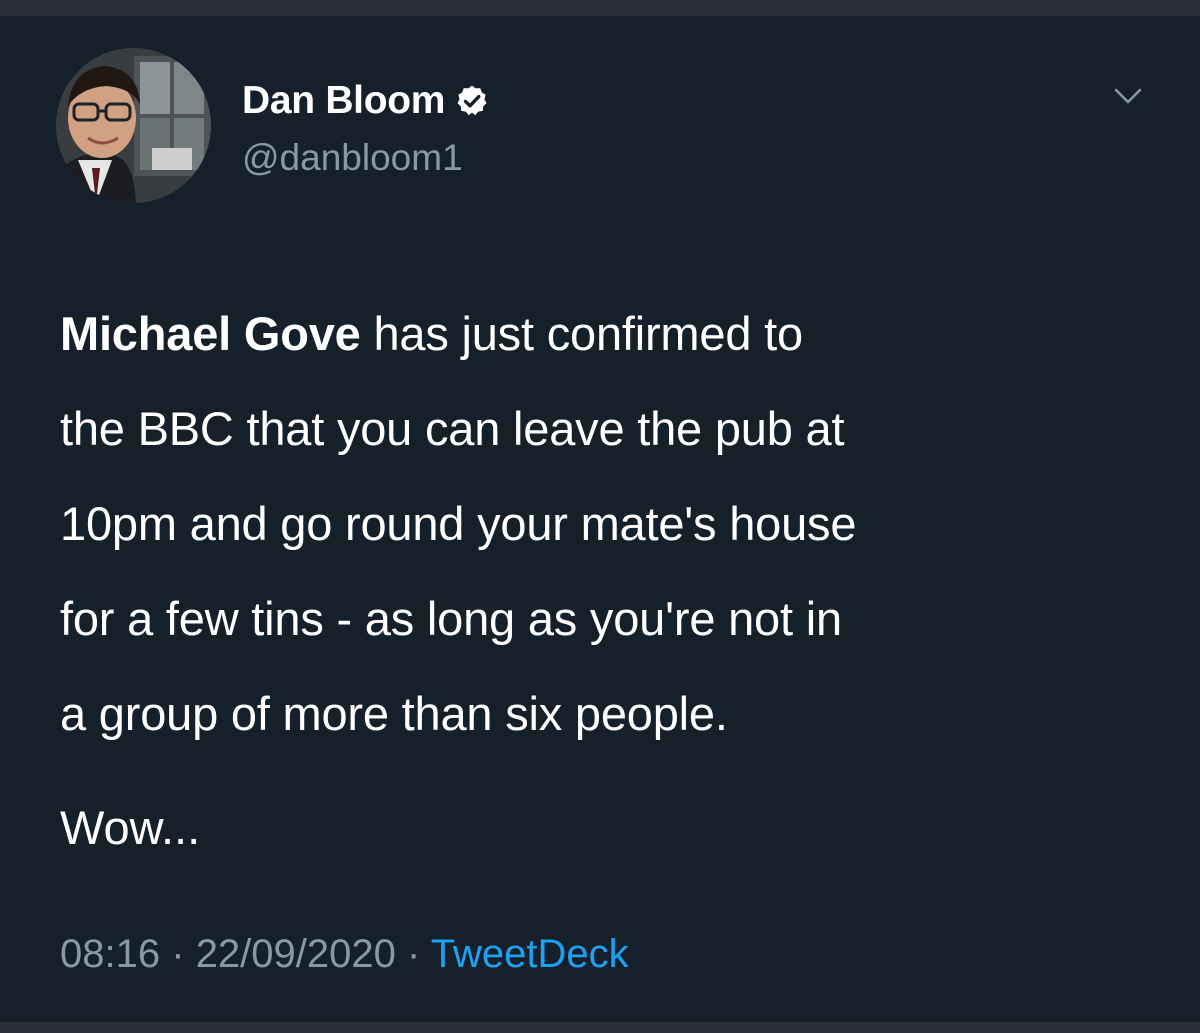 Image resolution: width=1200 pixels, height=1033 pixels. Describe the element at coordinates (452, 428) in the screenshot. I see `tweet-line-text: the BBC that you can leave the pub at` at that location.